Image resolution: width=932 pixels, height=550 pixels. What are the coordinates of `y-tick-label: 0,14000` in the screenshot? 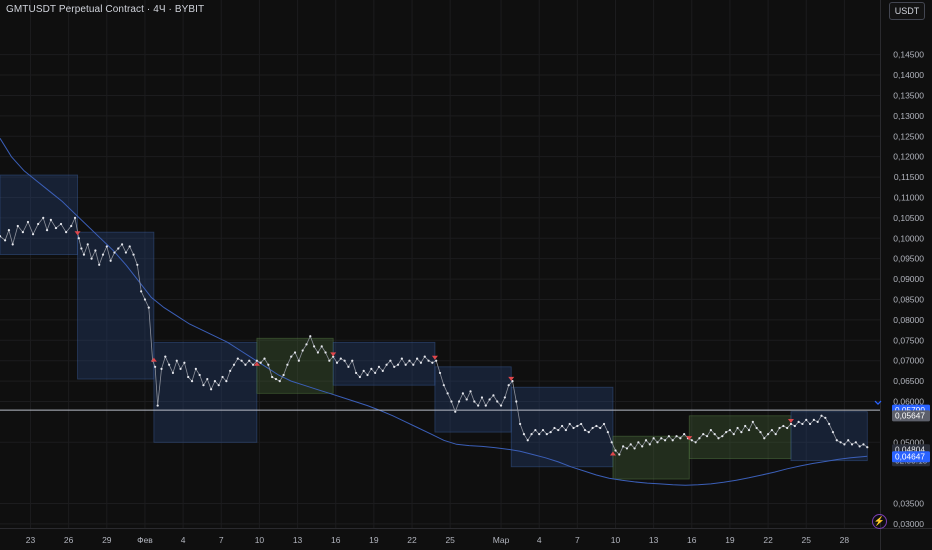 It's located at (908, 75).